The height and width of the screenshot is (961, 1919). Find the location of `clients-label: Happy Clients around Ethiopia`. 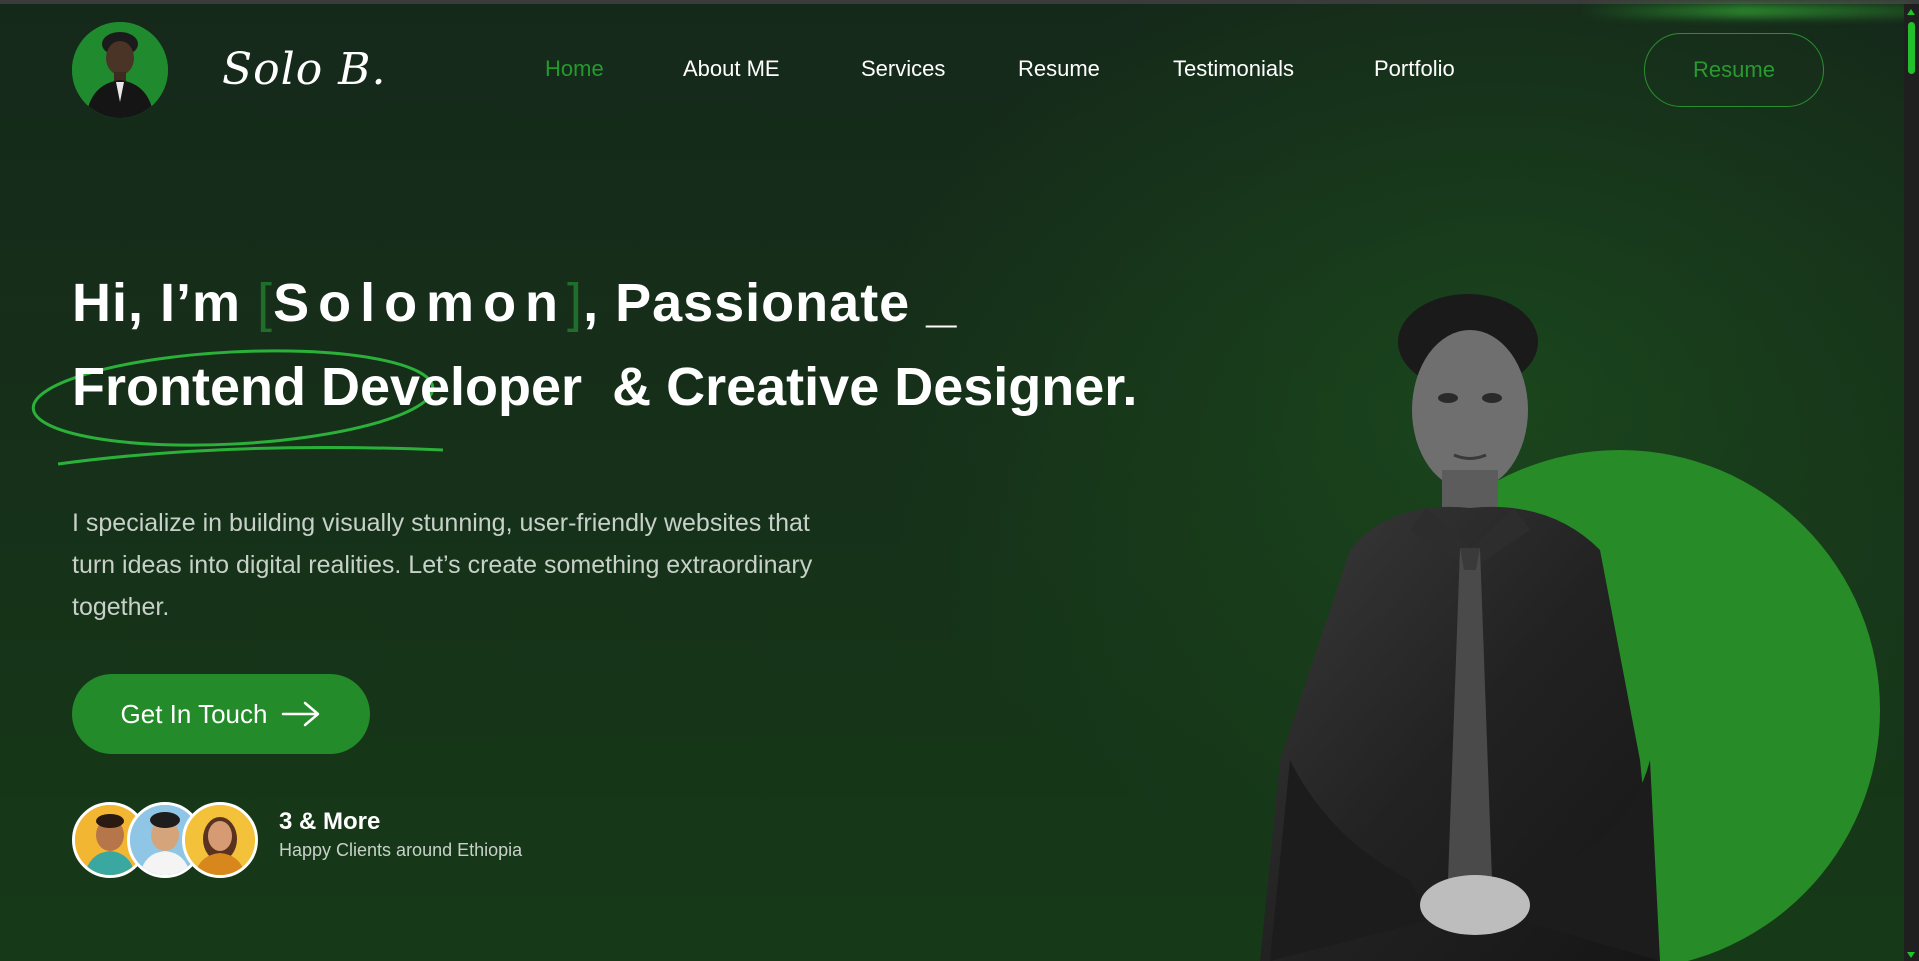

clients-label: Happy Clients around Ethiopia is located at coordinates (401, 850).